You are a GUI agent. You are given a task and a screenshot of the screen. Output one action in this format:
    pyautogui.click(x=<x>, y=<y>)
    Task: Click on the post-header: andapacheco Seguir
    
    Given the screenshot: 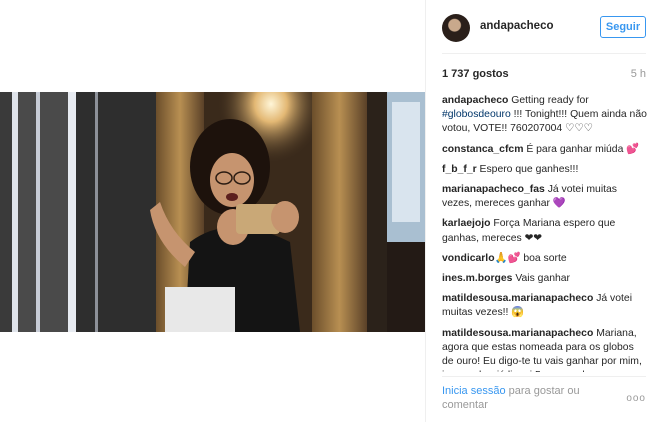 What is the action you would take?
    pyautogui.click(x=544, y=32)
    